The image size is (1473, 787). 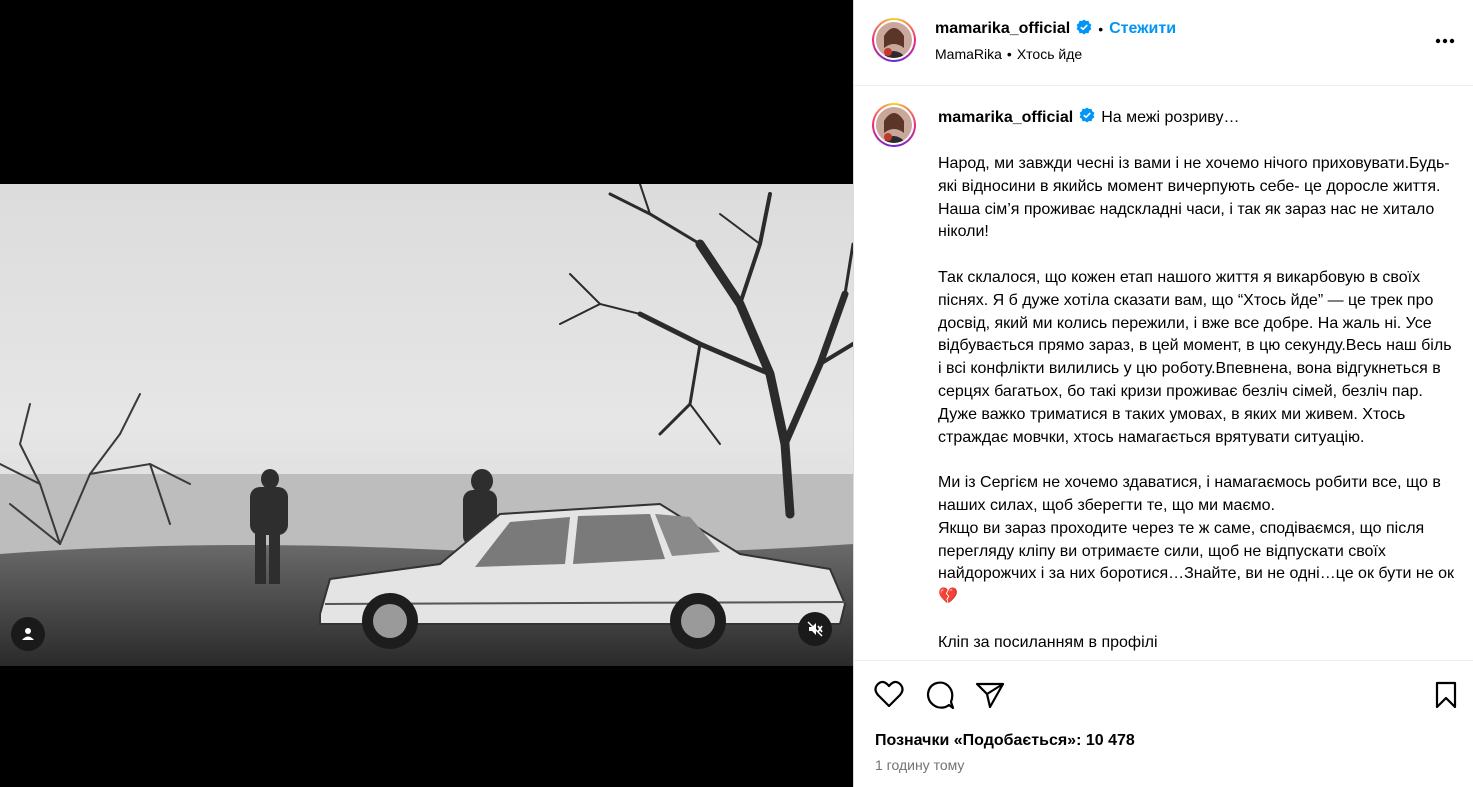 What do you see at coordinates (1142, 29) in the screenshot?
I see `follow-button: Стежити` at bounding box center [1142, 29].